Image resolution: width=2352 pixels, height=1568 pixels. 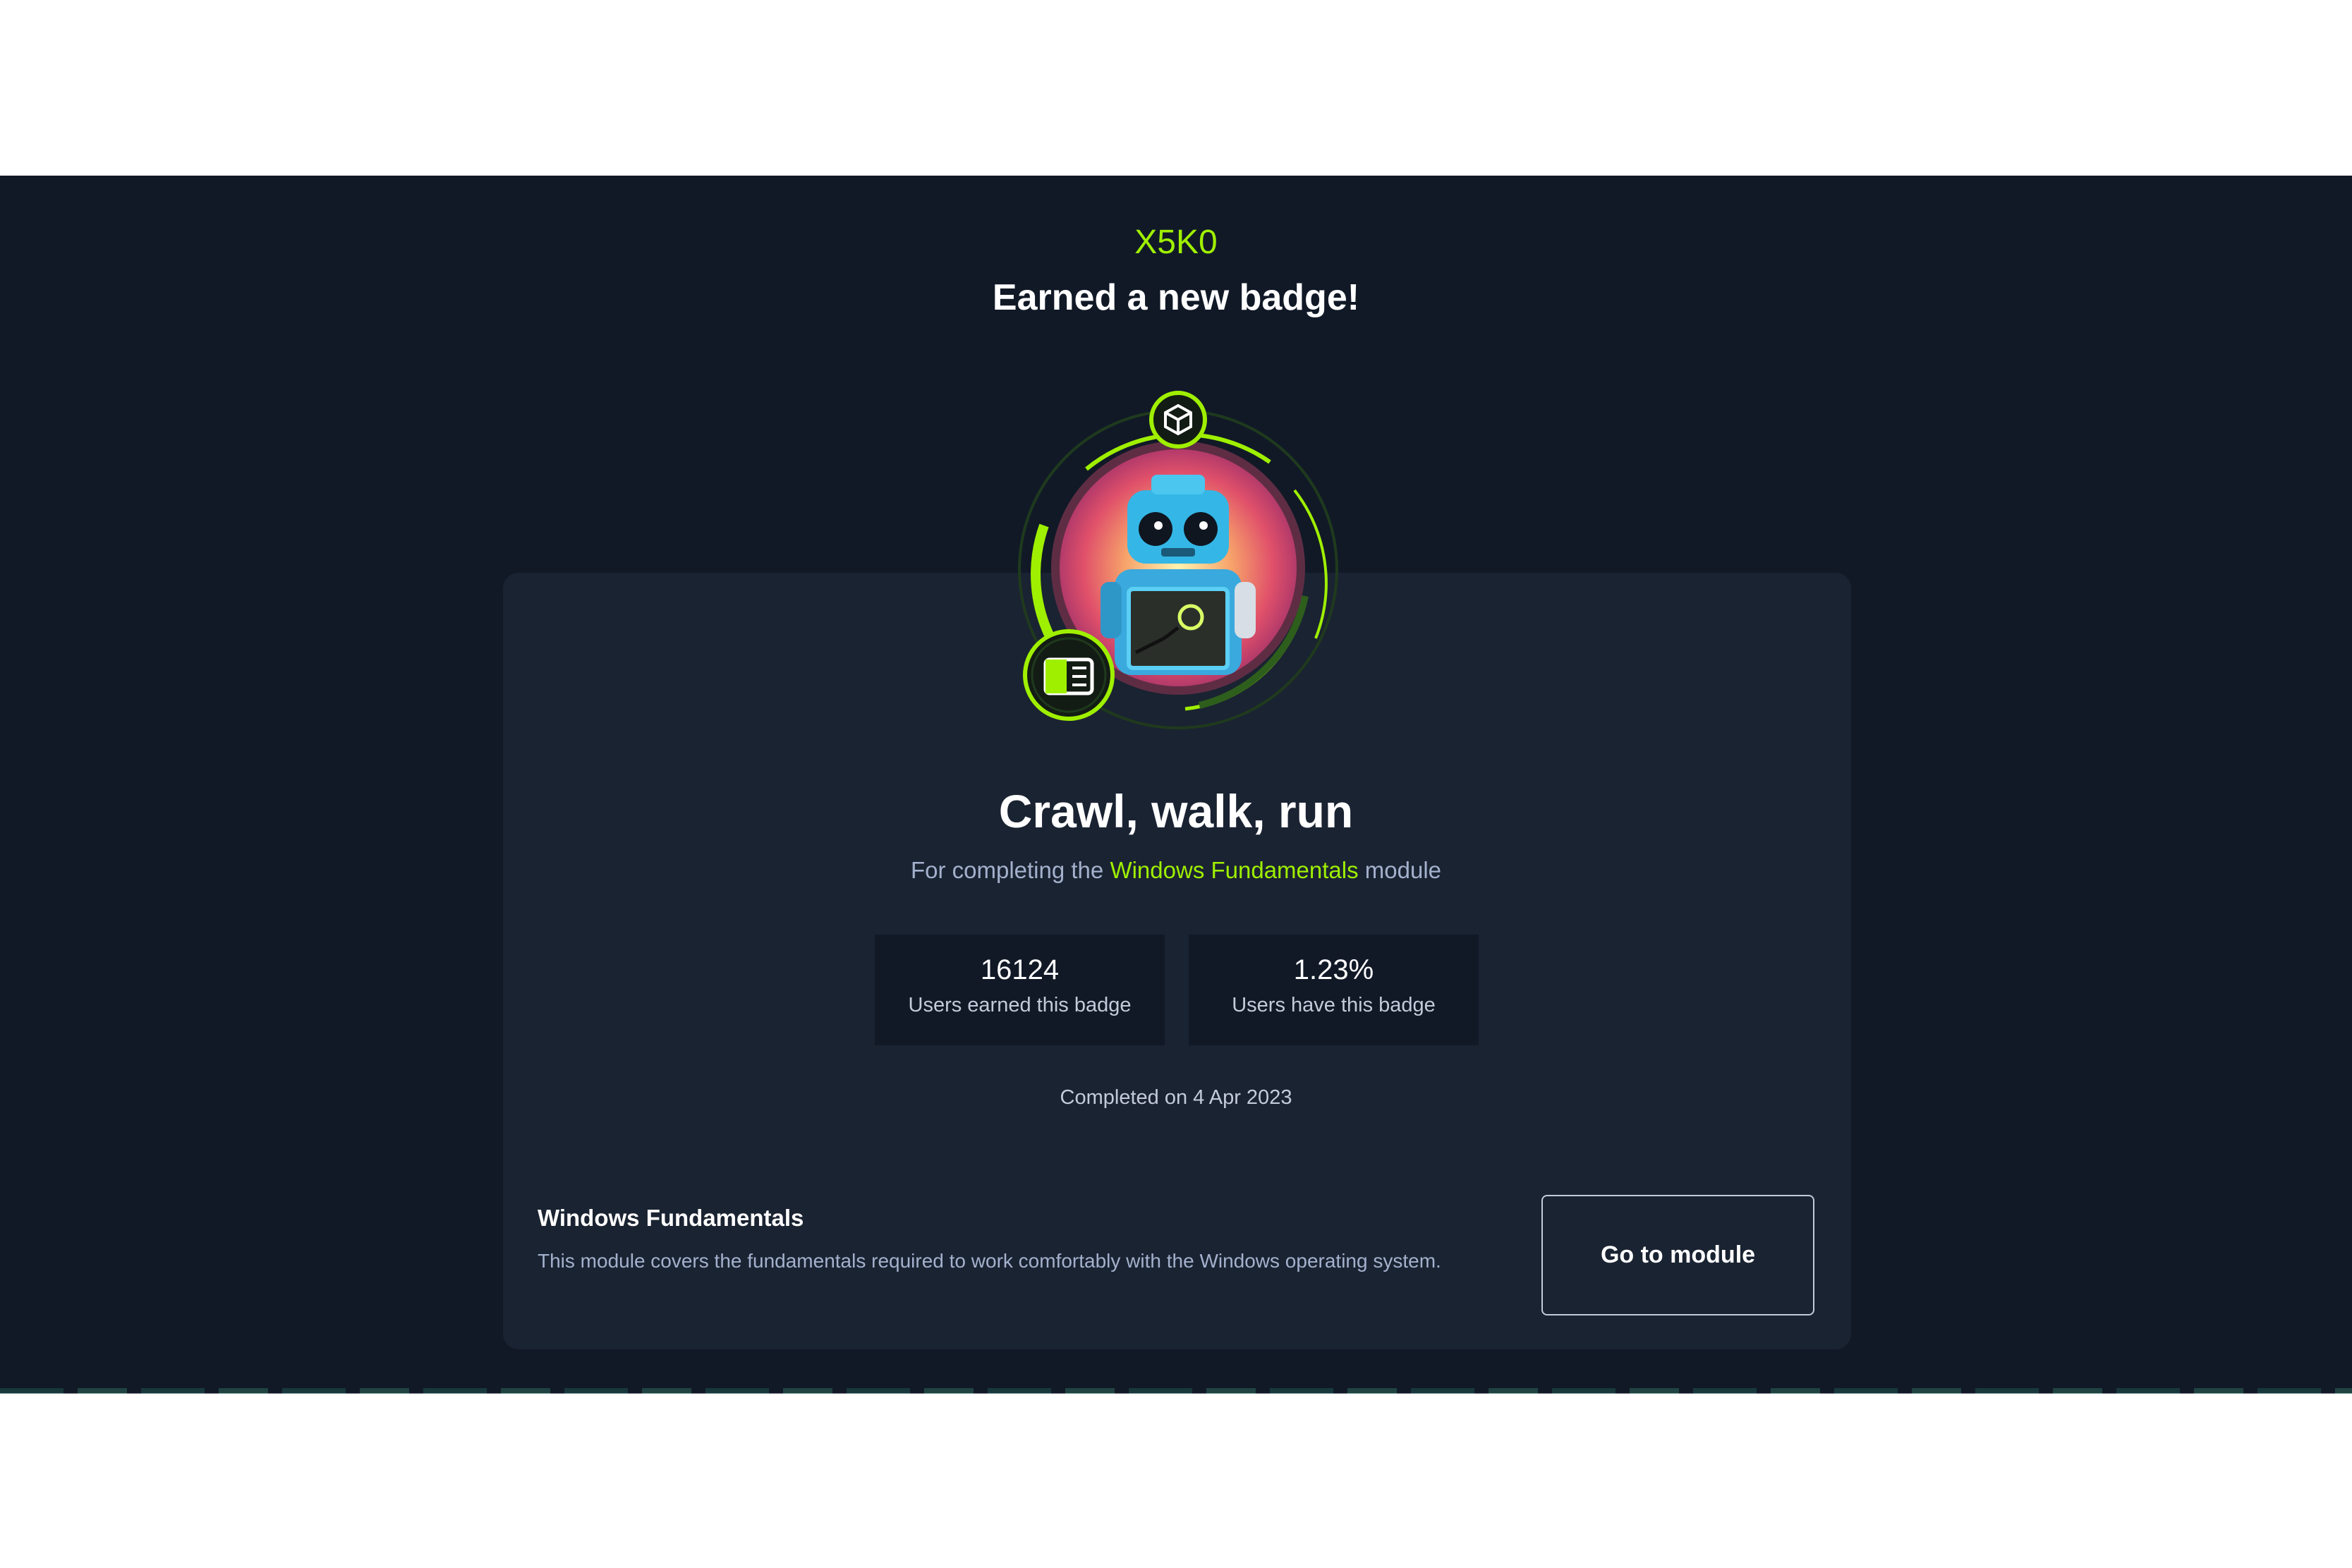 What do you see at coordinates (1020, 1005) in the screenshot?
I see `stat-label: Users earned this badge` at bounding box center [1020, 1005].